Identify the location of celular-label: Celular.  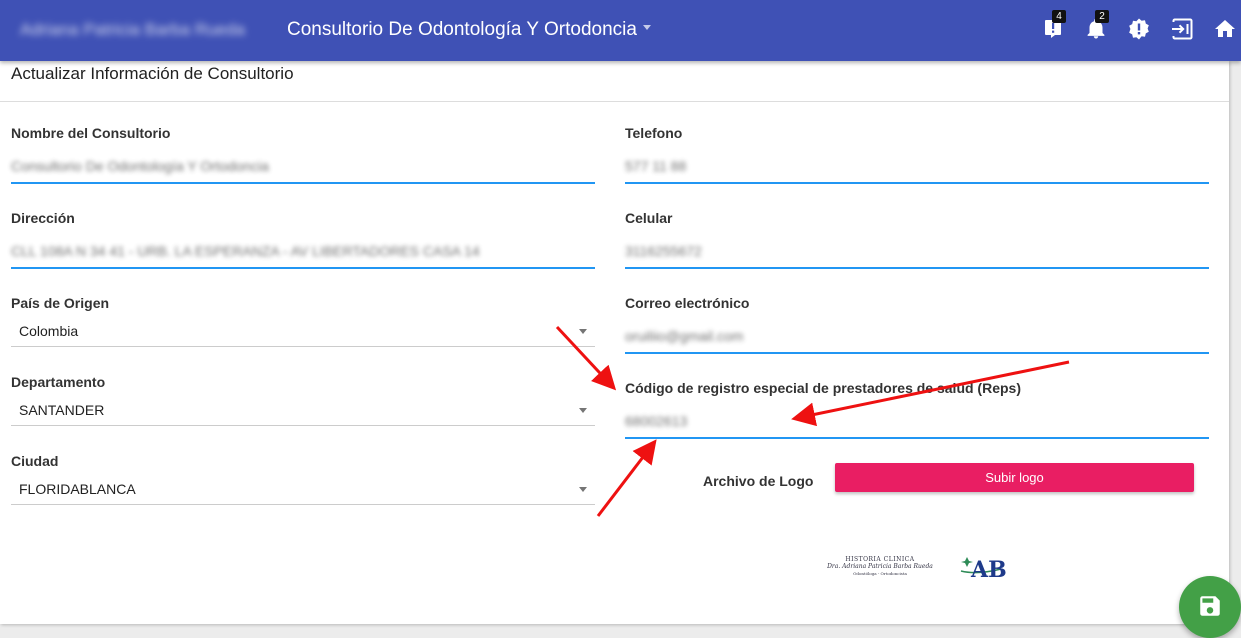
(649, 218).